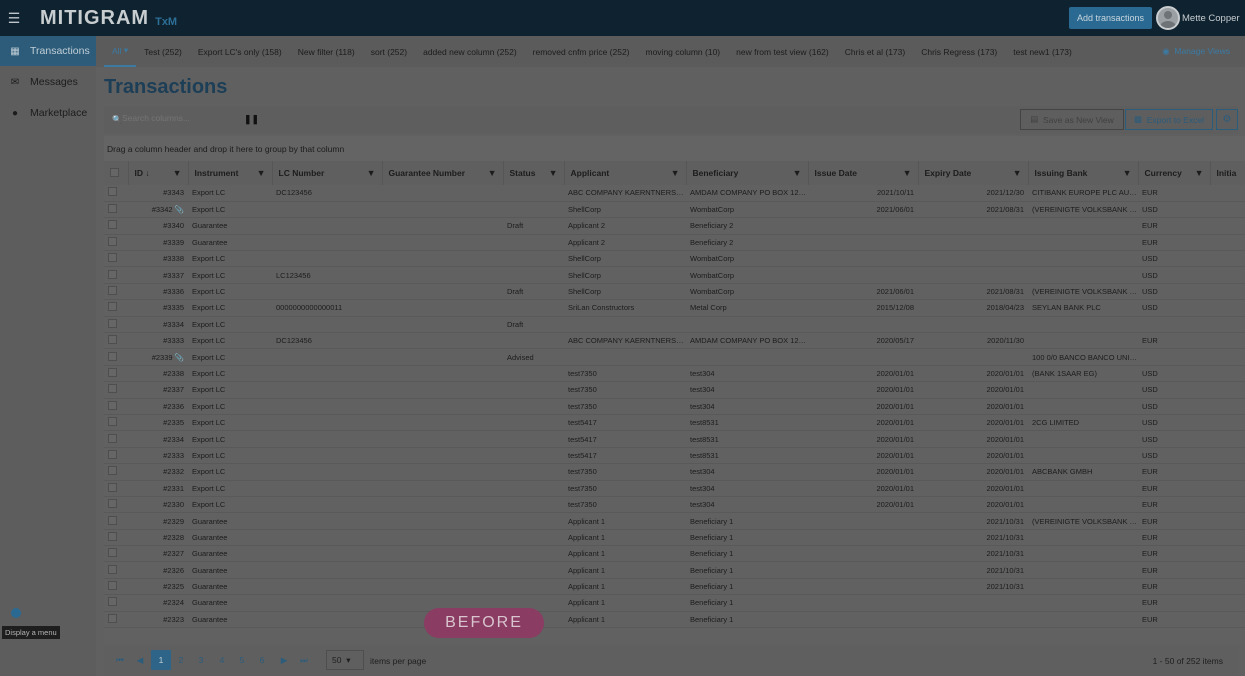 This screenshot has height=676, width=1245. Describe the element at coordinates (158, 173) in the screenshot. I see `column-header-id: ID ↓ ▼` at that location.